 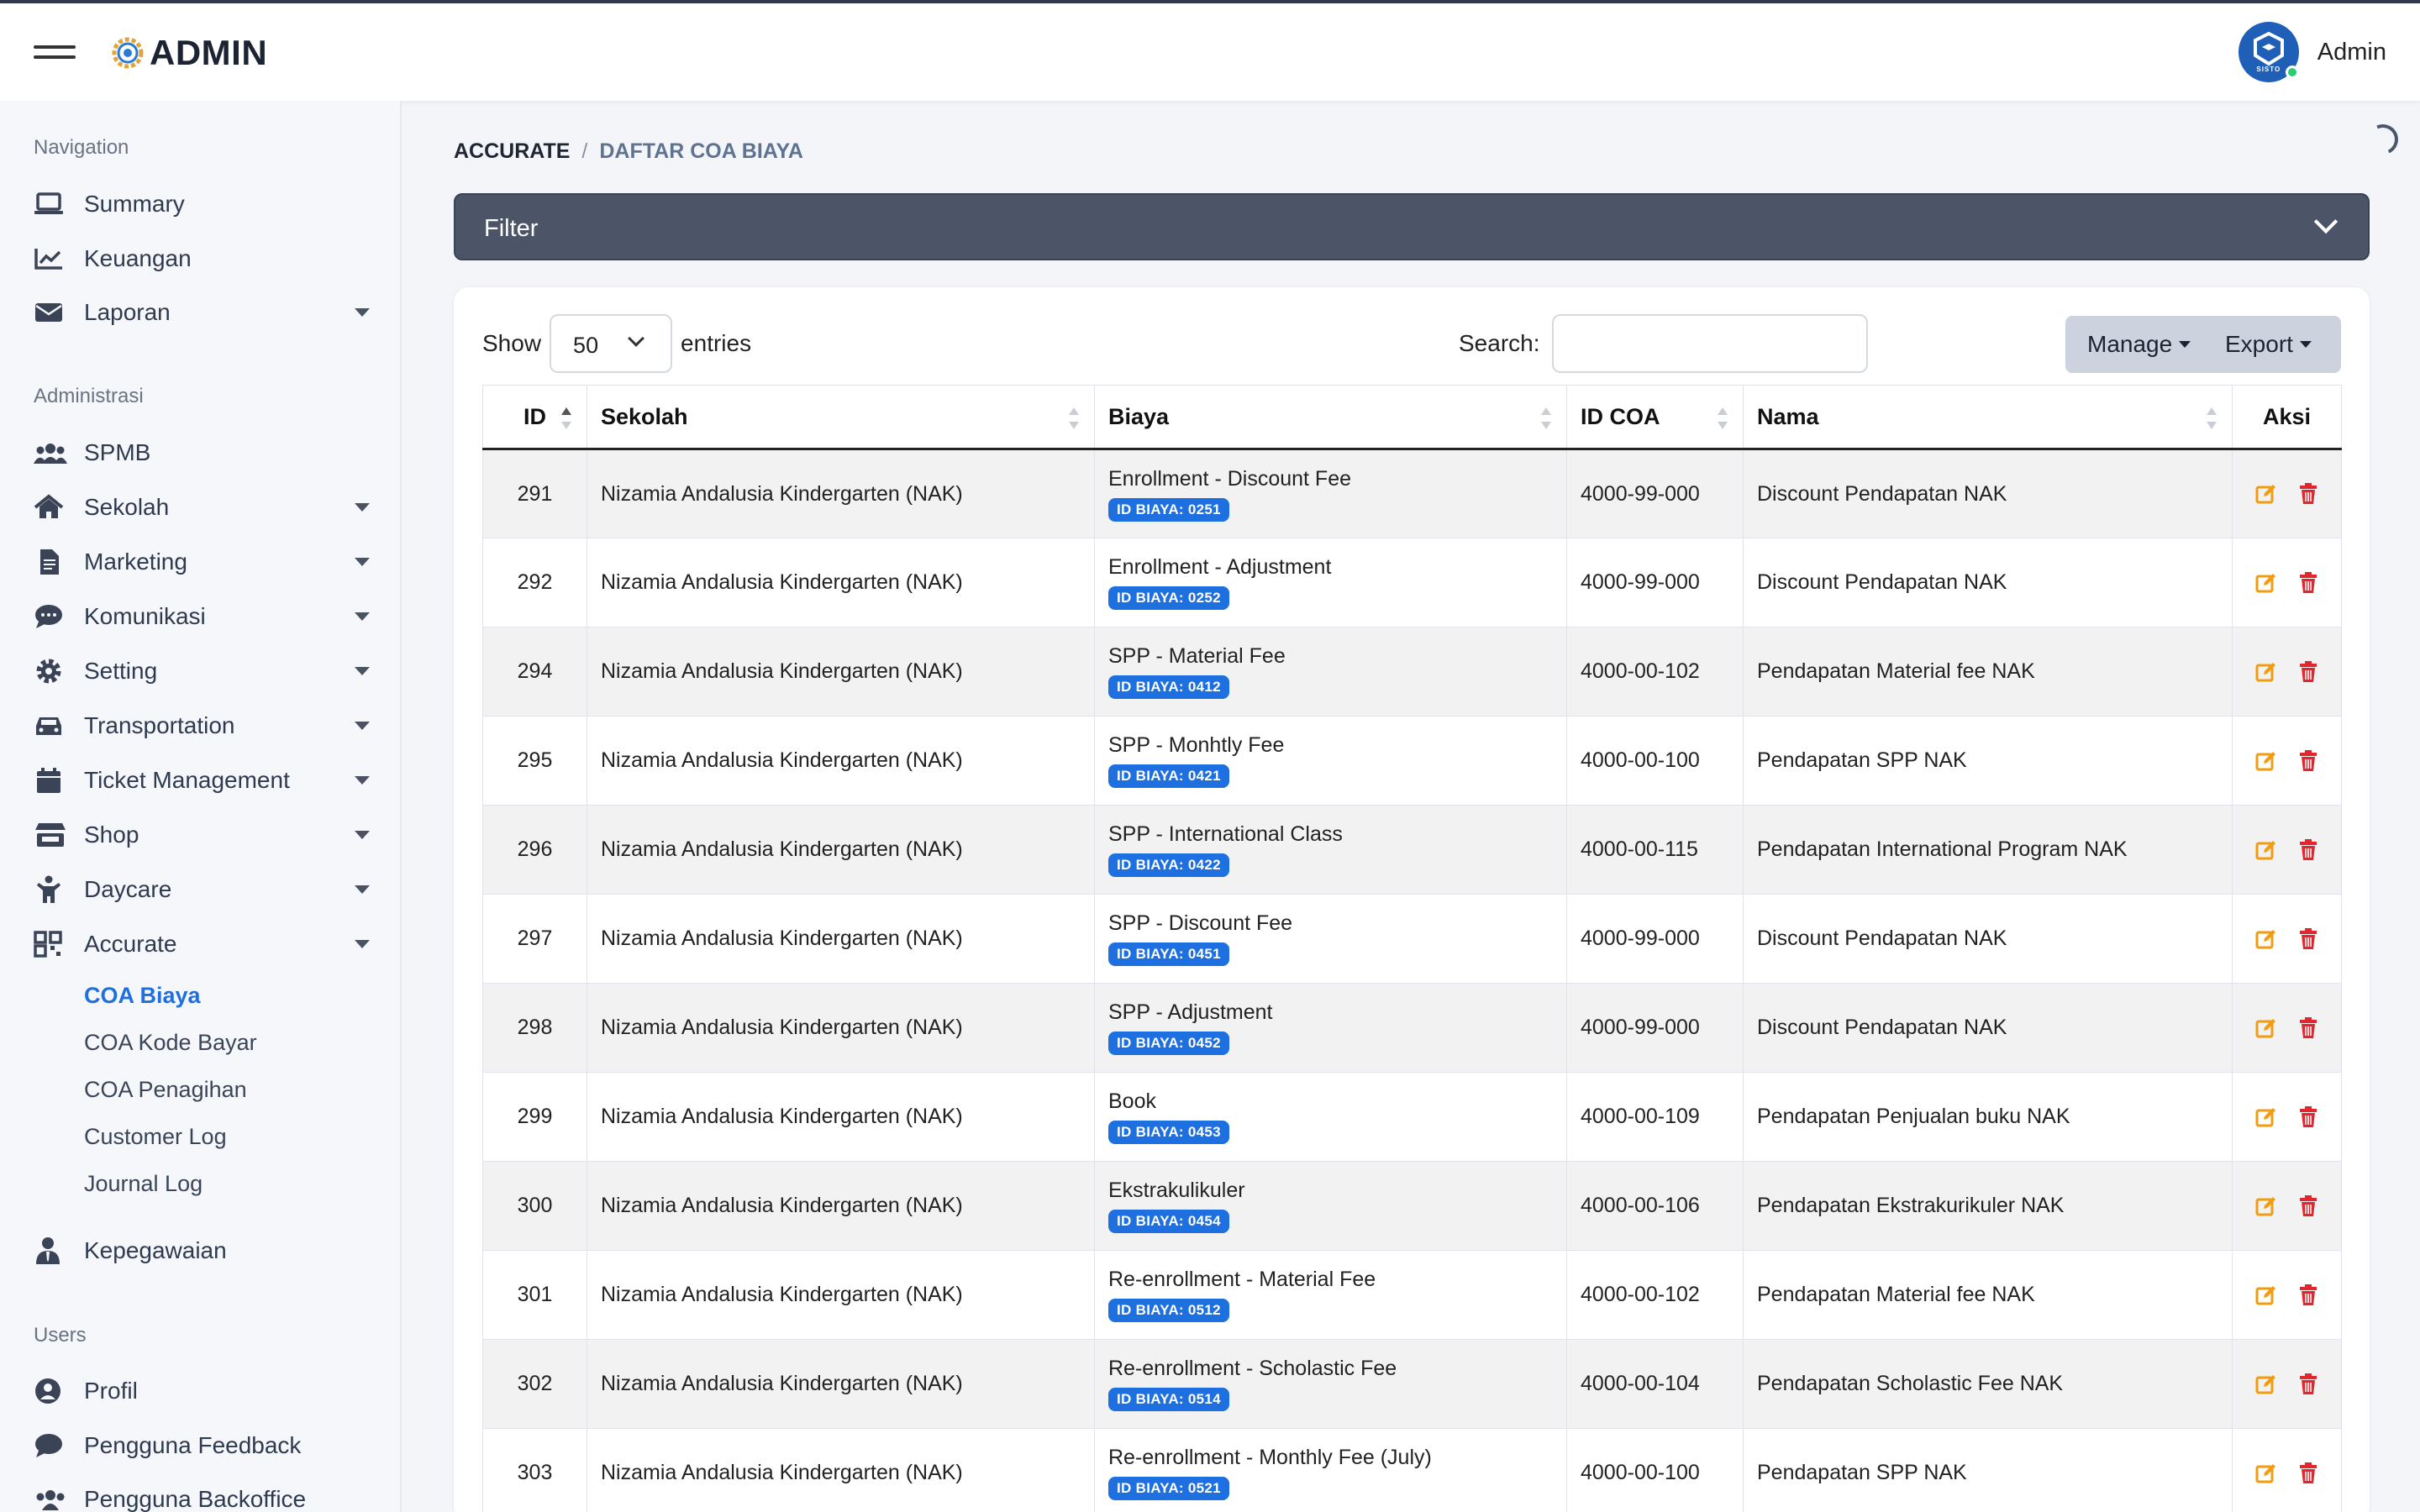 I want to click on cell-id-coa: 4000-00-102, so click(x=1655, y=672).